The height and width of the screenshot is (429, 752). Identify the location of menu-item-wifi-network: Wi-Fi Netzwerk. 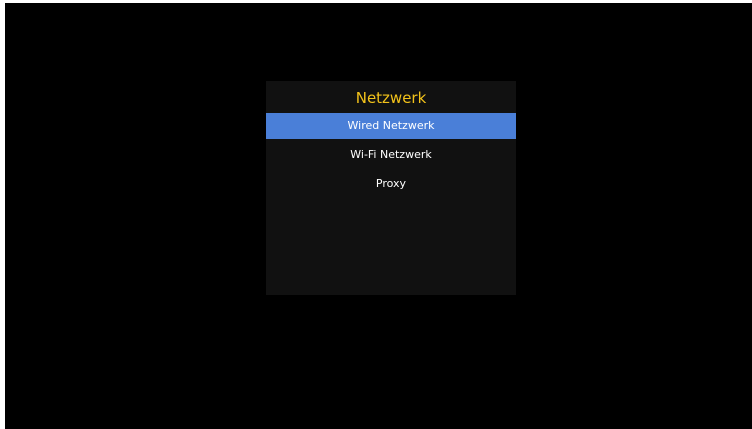
(391, 154).